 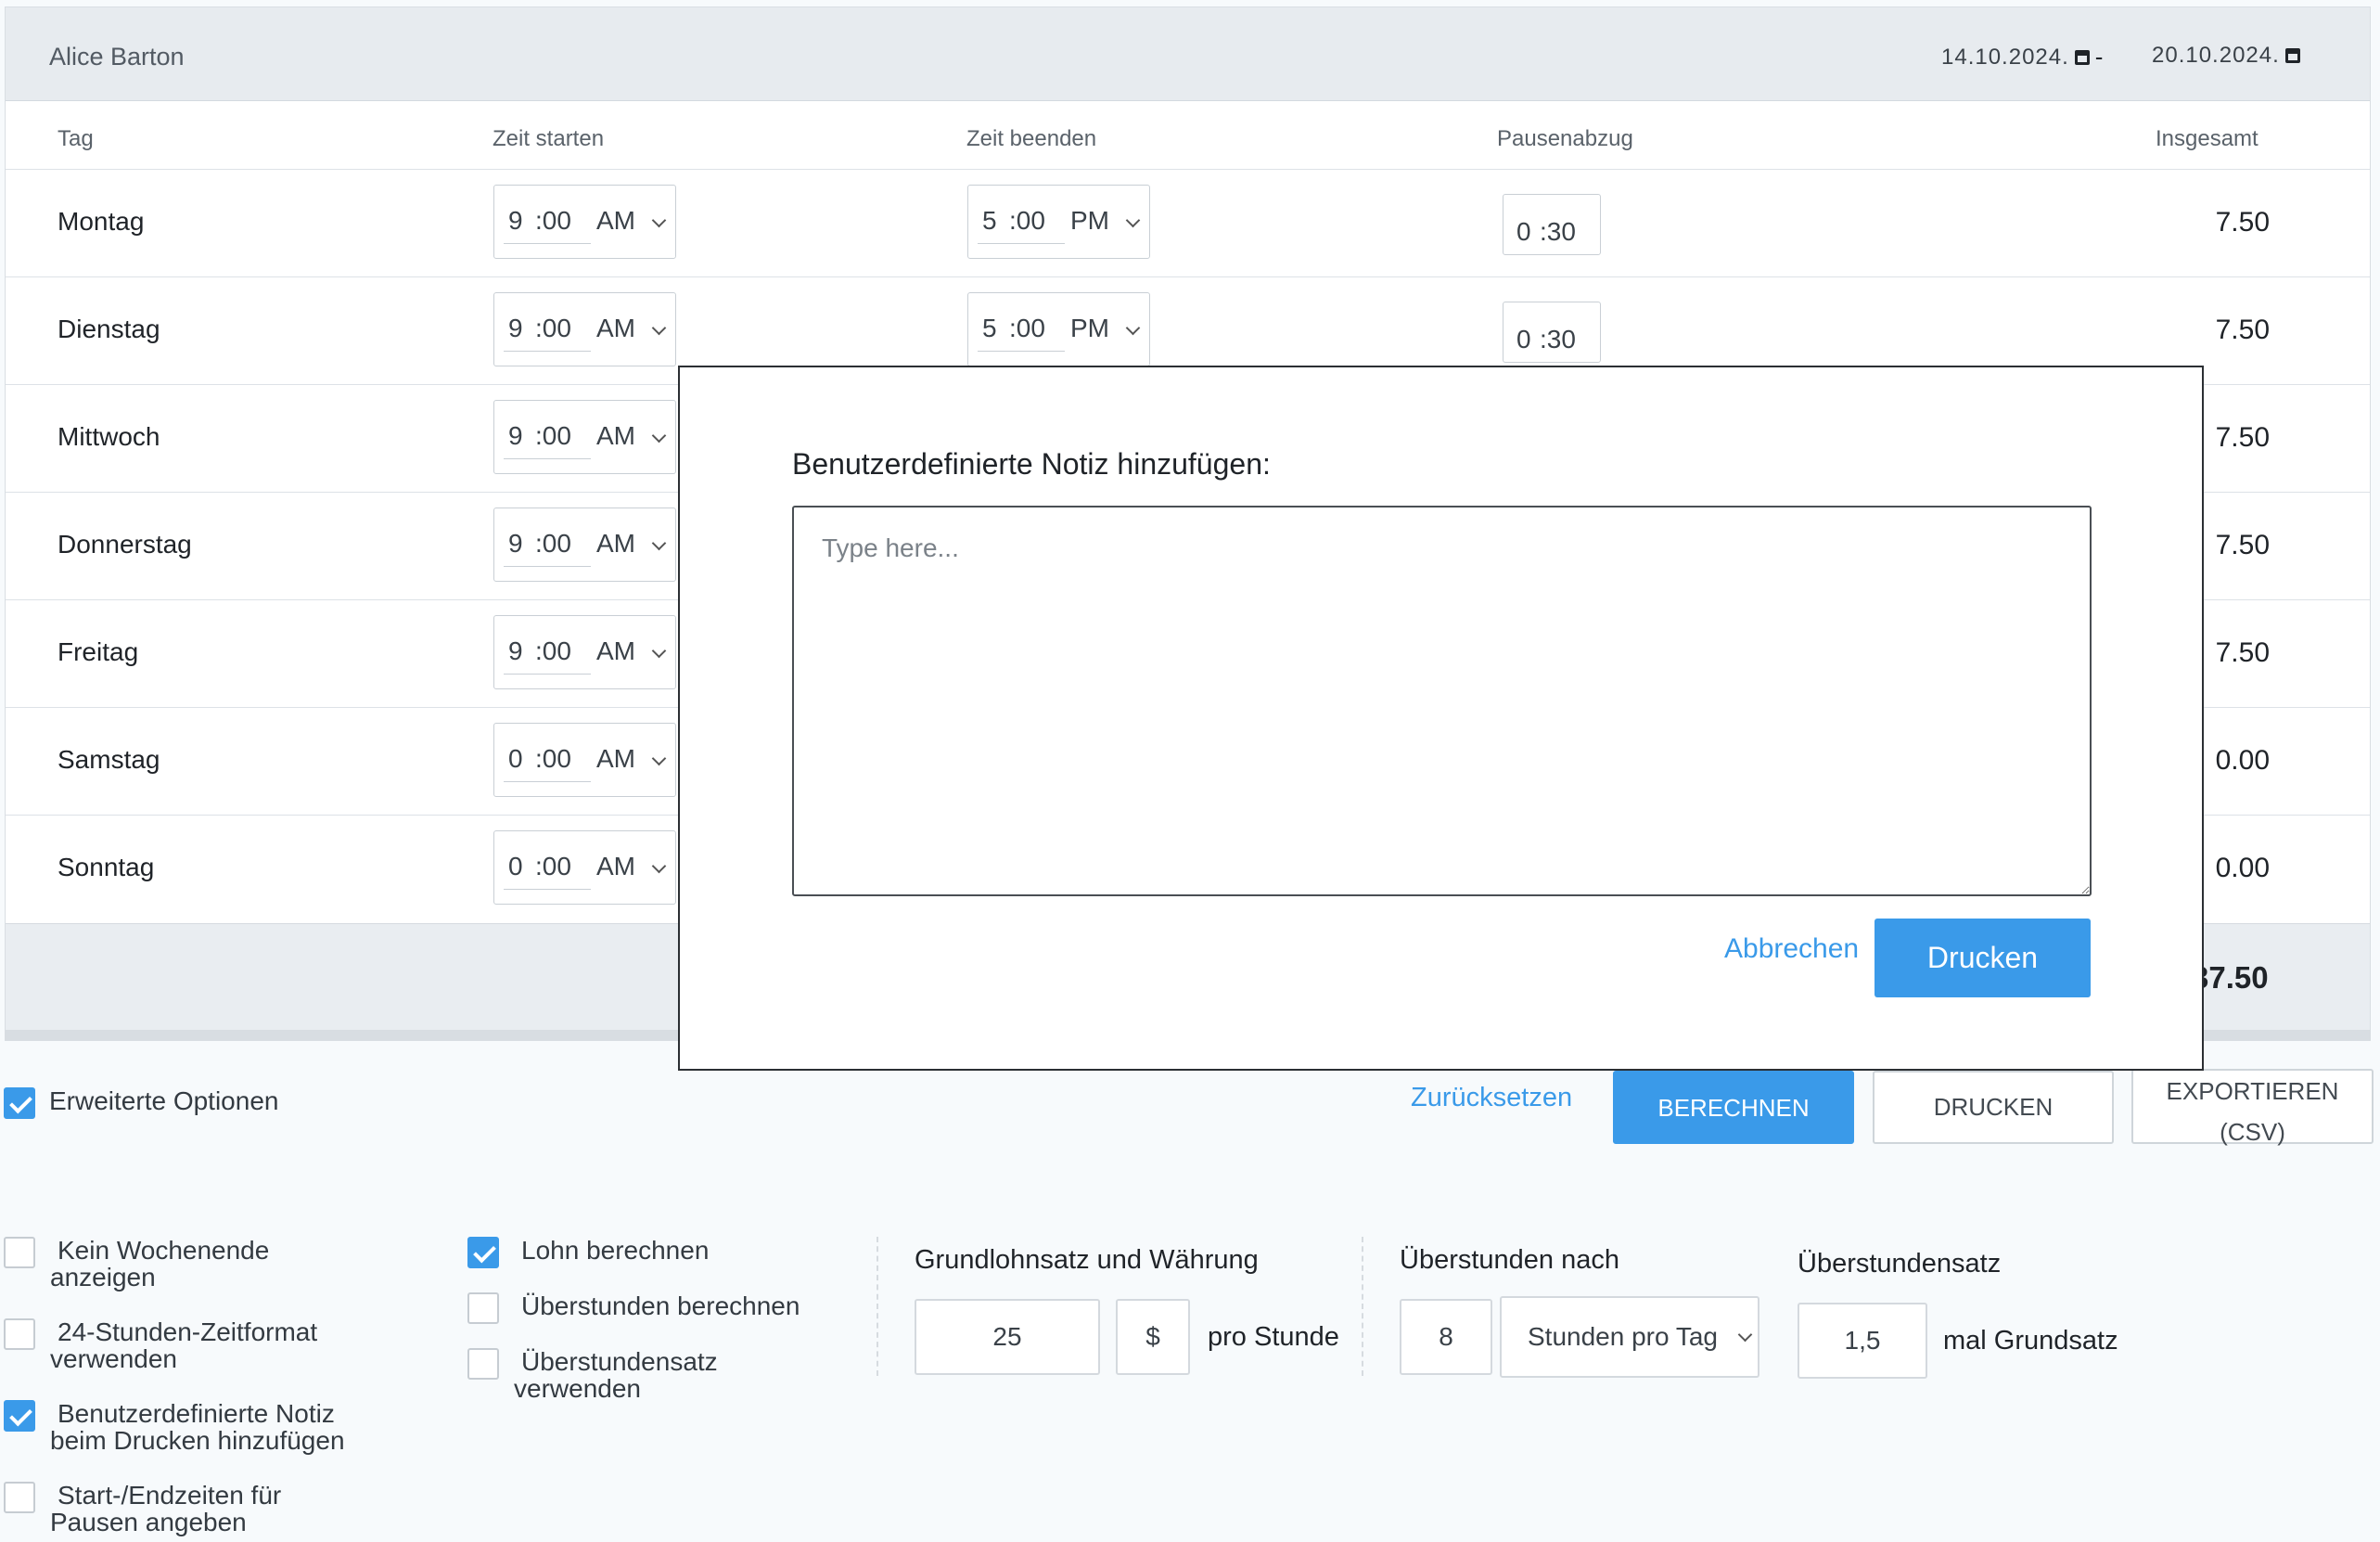 What do you see at coordinates (877, 1306) in the screenshot?
I see `section-divider` at bounding box center [877, 1306].